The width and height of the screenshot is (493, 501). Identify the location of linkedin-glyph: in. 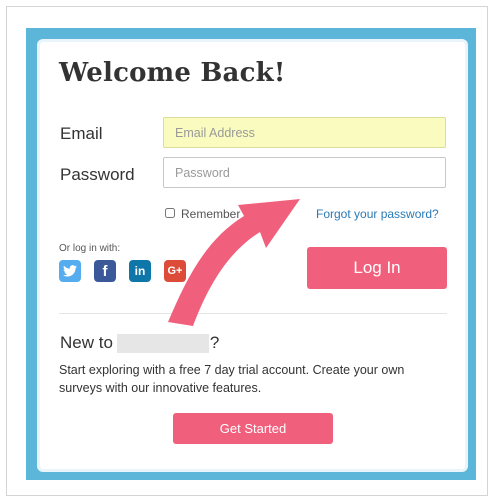
(140, 271).